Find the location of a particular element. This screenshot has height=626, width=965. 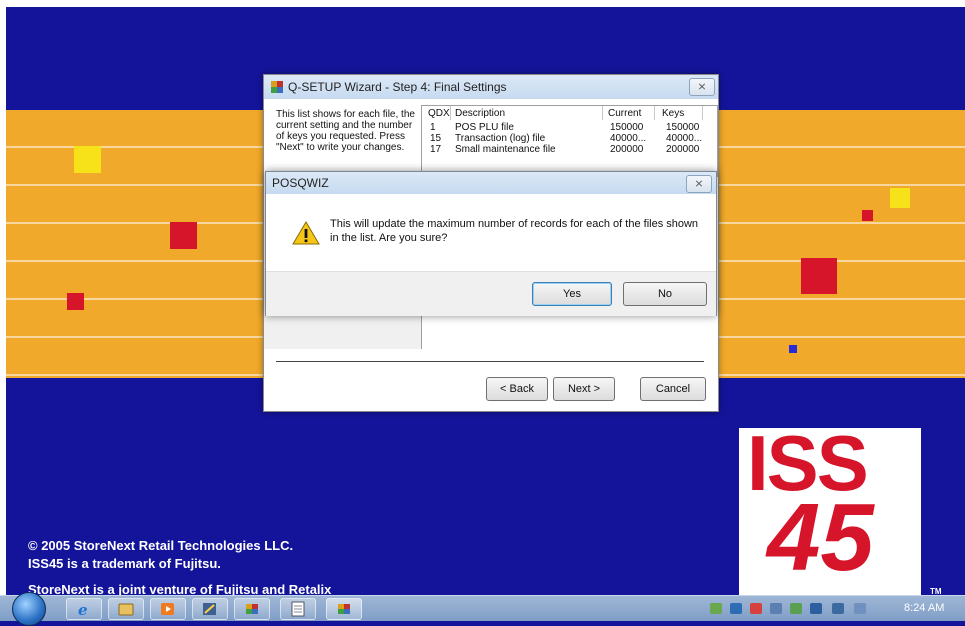

tray-device-icon is located at coordinates (716, 608).